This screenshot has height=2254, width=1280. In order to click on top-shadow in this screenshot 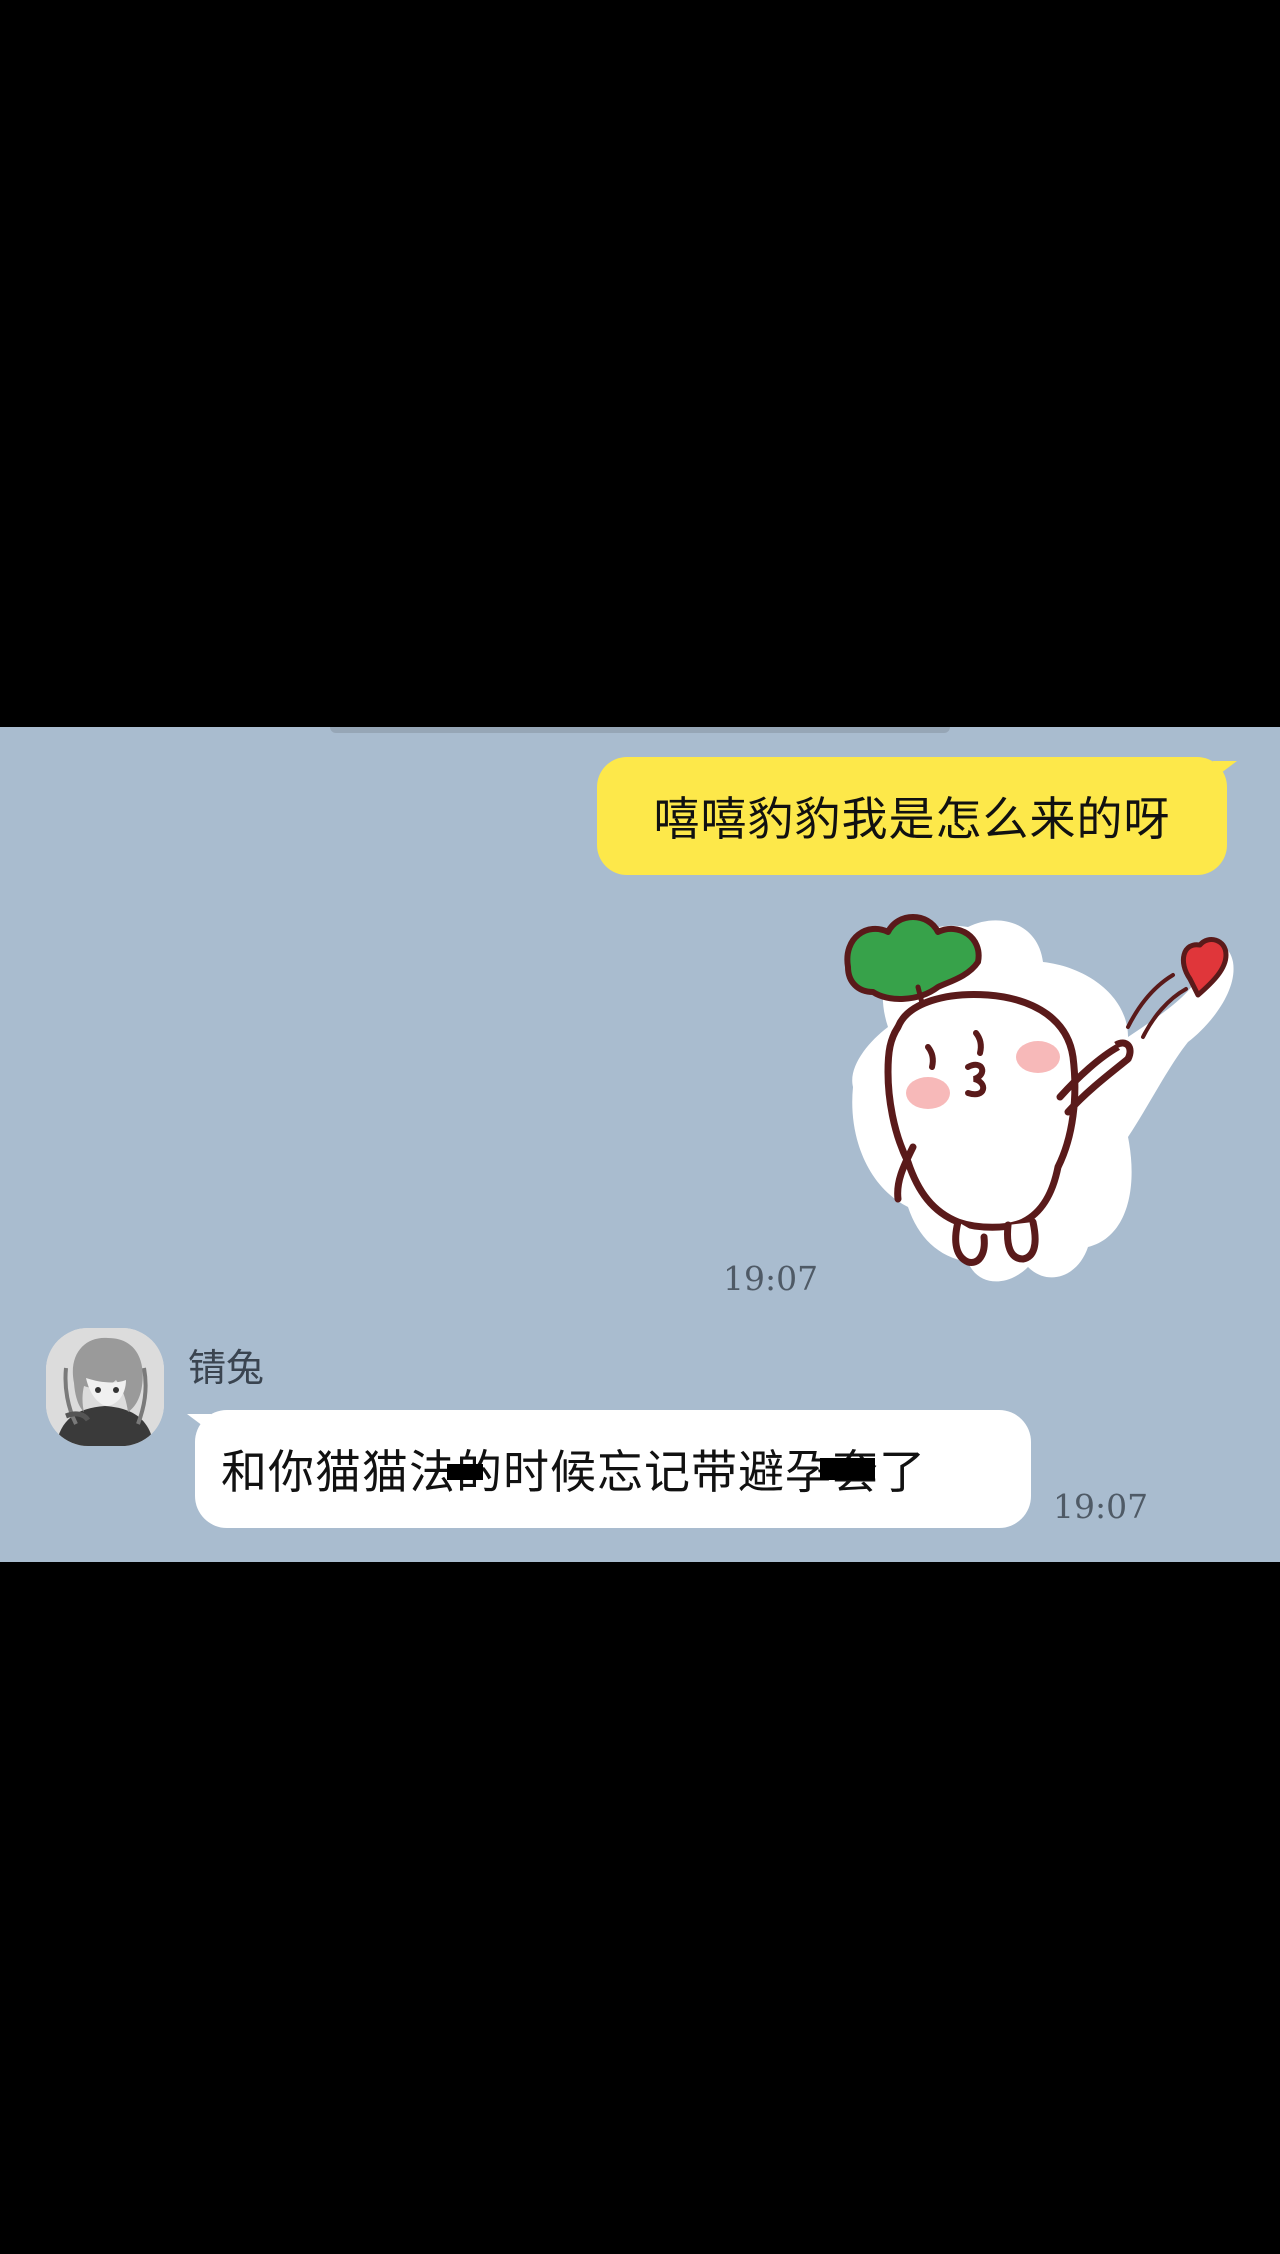, I will do `click(640, 730)`.